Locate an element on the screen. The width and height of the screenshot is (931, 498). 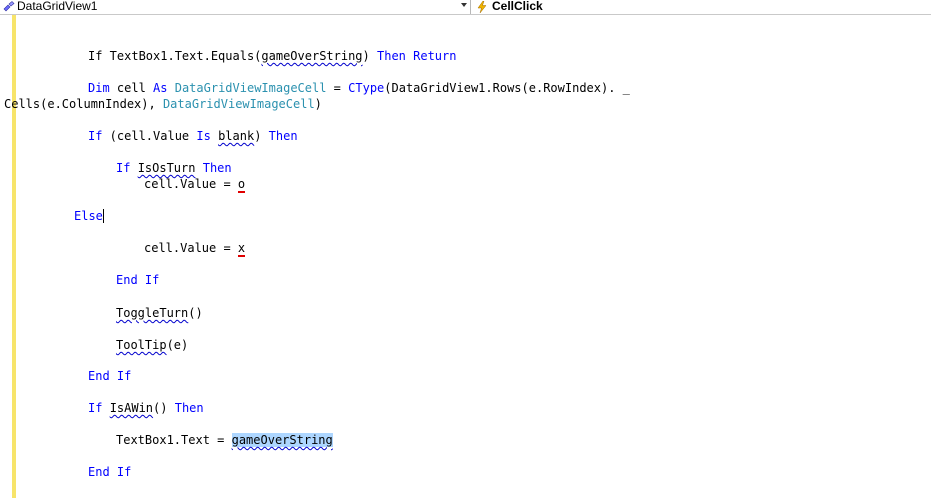
lightning-event-icon is located at coordinates (482, 7).